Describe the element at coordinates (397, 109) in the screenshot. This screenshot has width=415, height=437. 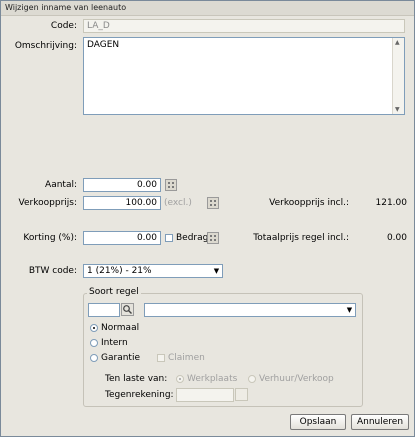
I see `scroll-down-icon: ▼` at that location.